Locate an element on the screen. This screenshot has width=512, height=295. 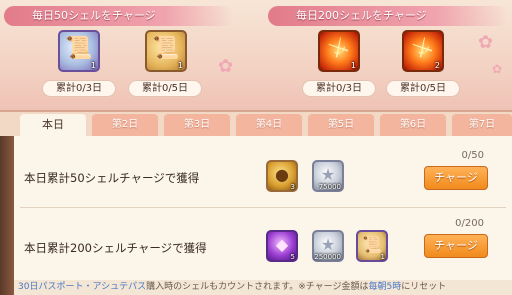
task-reward-item: ★ 75000 is located at coordinates (328, 176).